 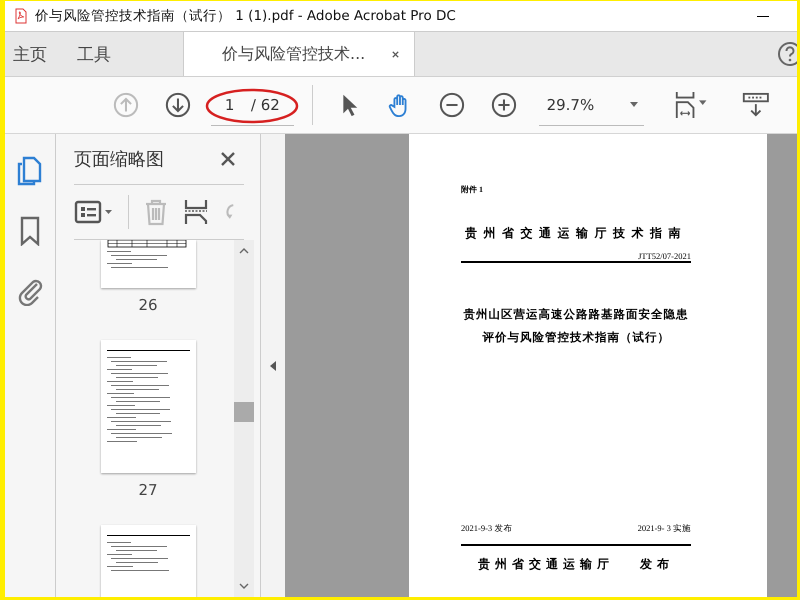 I want to click on window-title: 价与风险管控技术指南（试行） 1 (1).pdf - Adobe Acrobat Pro DC, so click(x=245, y=16).